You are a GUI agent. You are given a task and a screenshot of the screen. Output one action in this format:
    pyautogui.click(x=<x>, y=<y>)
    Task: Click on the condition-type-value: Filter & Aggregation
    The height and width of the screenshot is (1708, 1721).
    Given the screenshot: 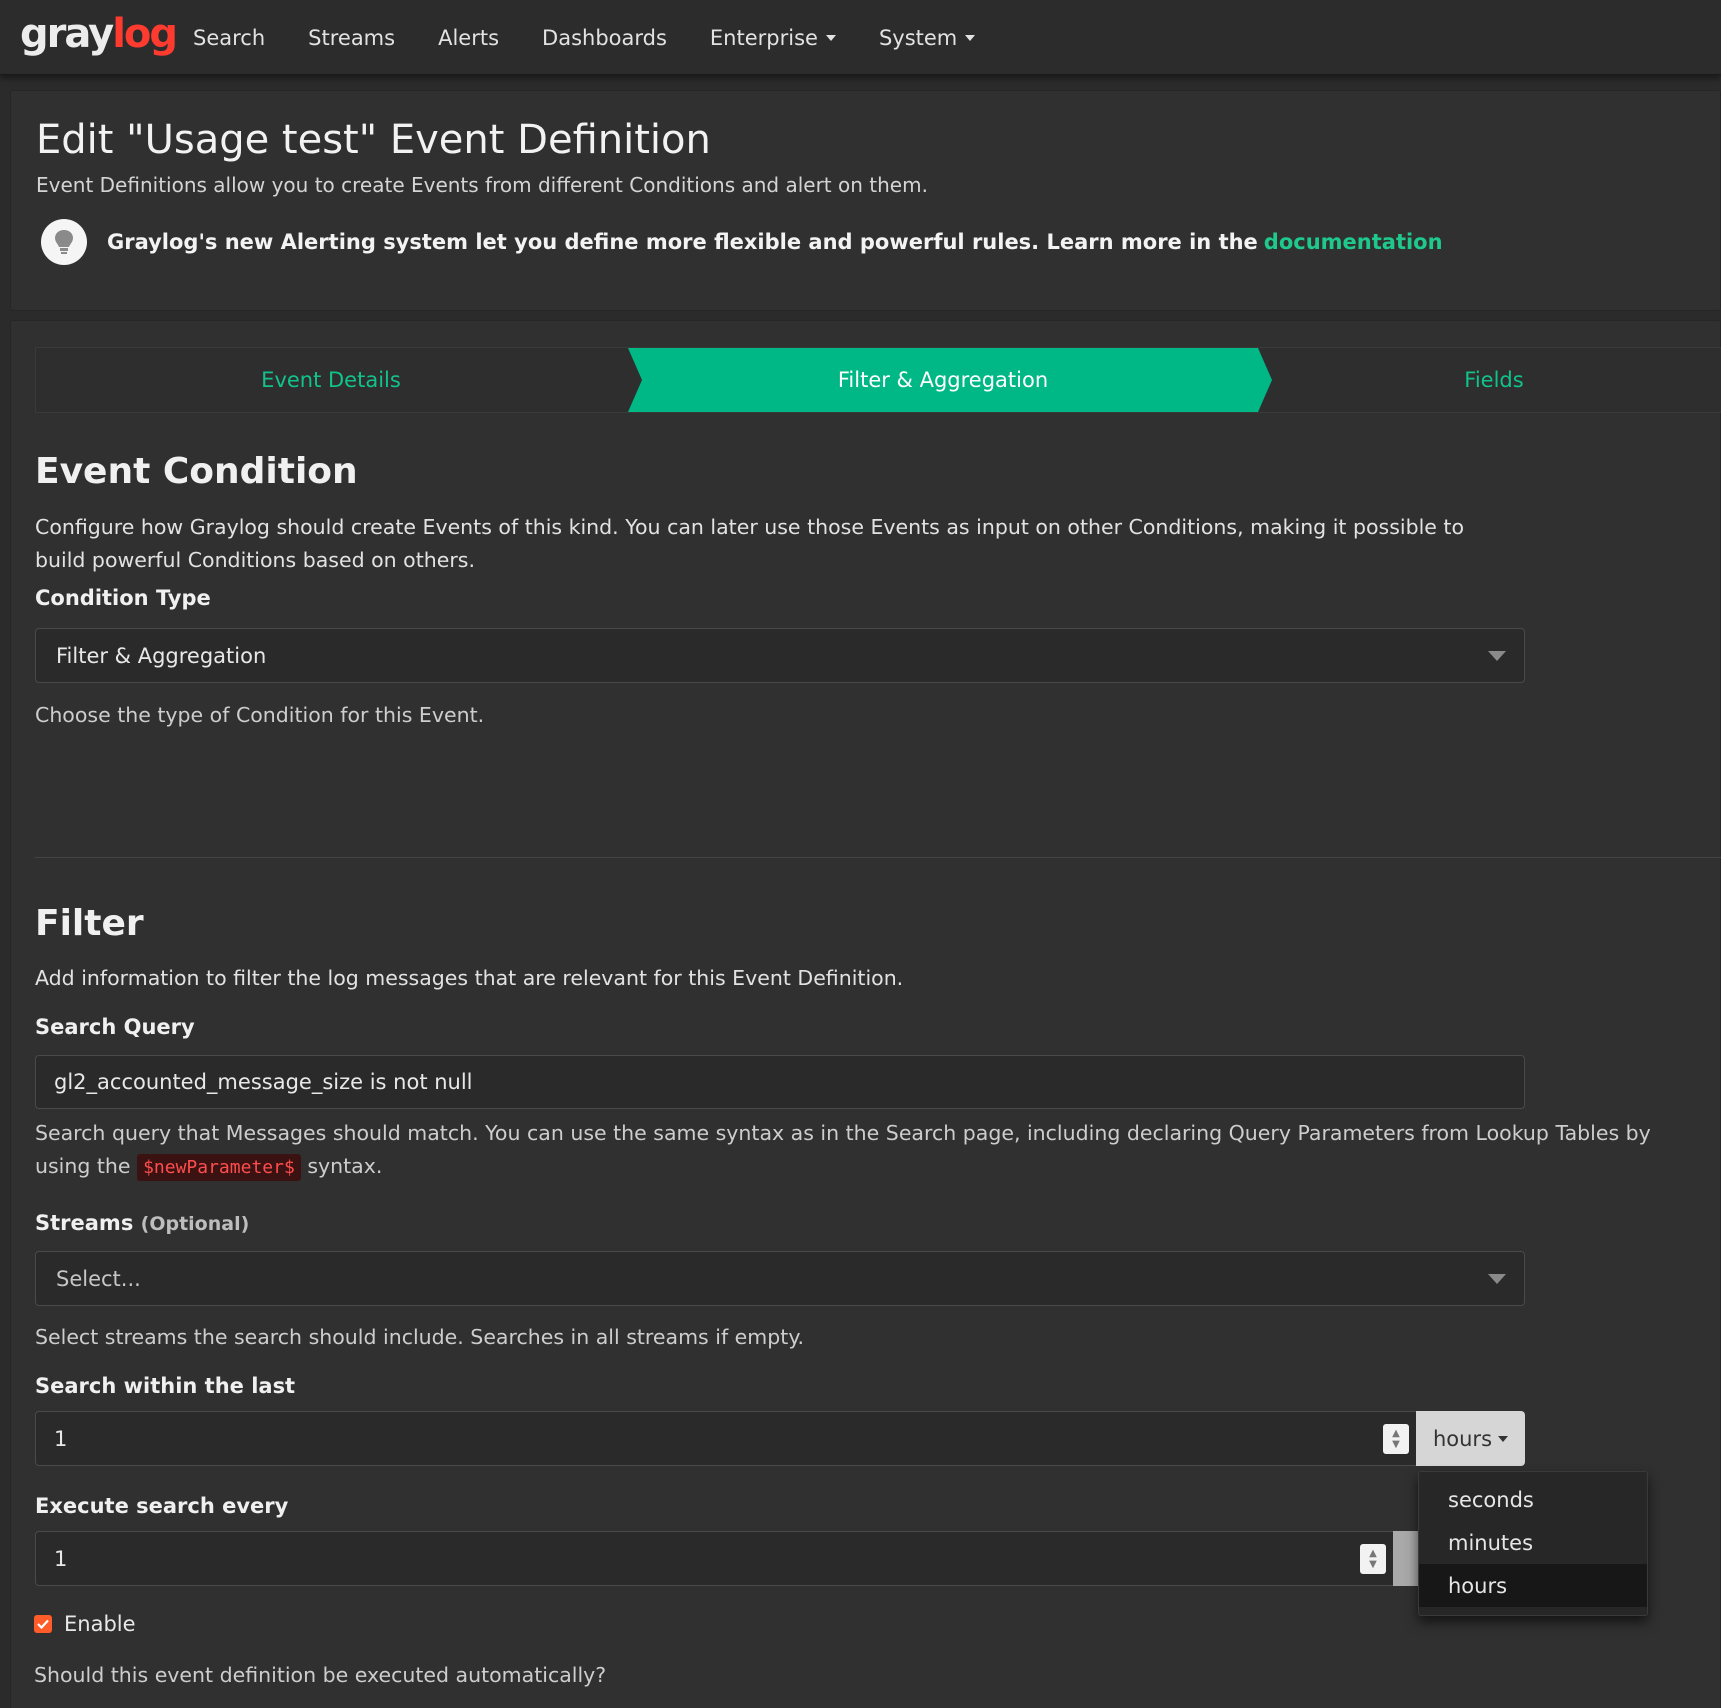 What is the action you would take?
    pyautogui.click(x=161, y=655)
    